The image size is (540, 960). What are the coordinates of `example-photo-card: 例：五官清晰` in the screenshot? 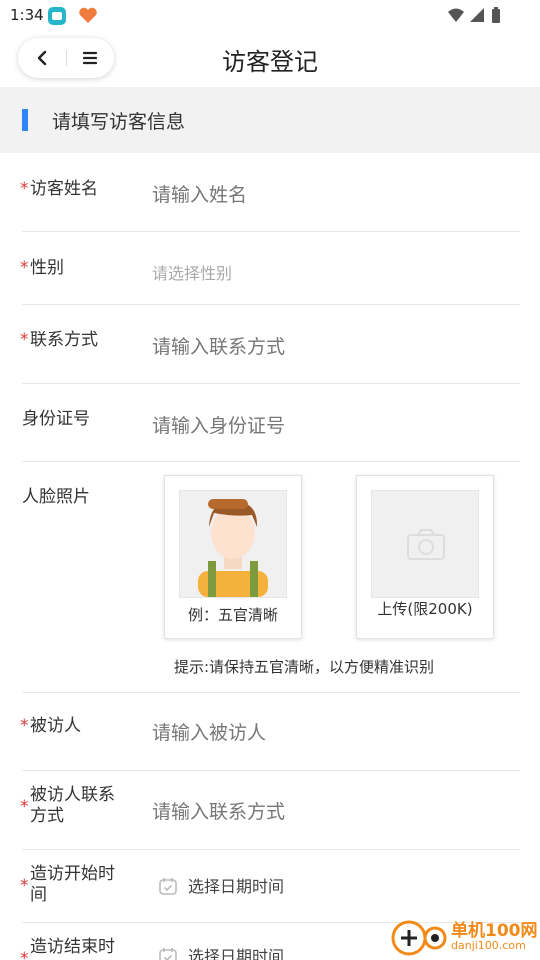 It's located at (233, 557).